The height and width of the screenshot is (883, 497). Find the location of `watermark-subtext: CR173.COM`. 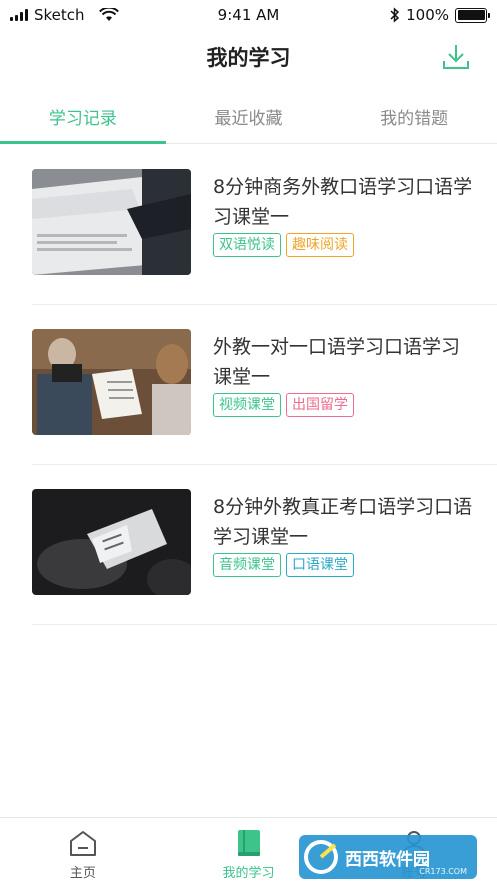

watermark-subtext: CR173.COM is located at coordinates (443, 871).